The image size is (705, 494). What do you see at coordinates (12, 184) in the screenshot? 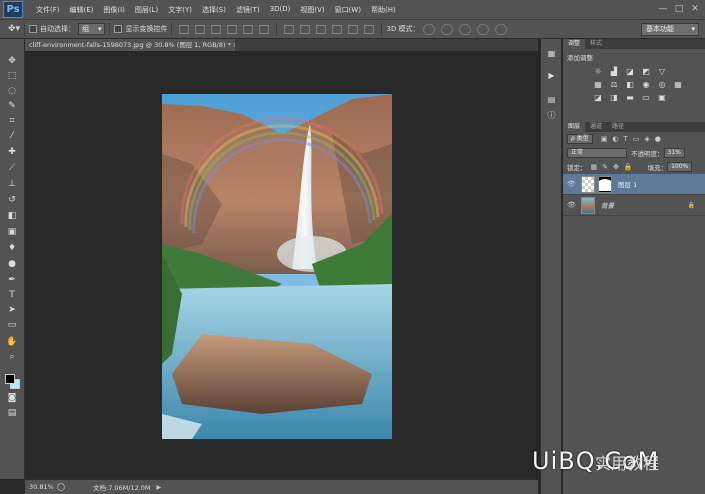
I see `clone-stamp-tool-icon: ⊥` at bounding box center [12, 184].